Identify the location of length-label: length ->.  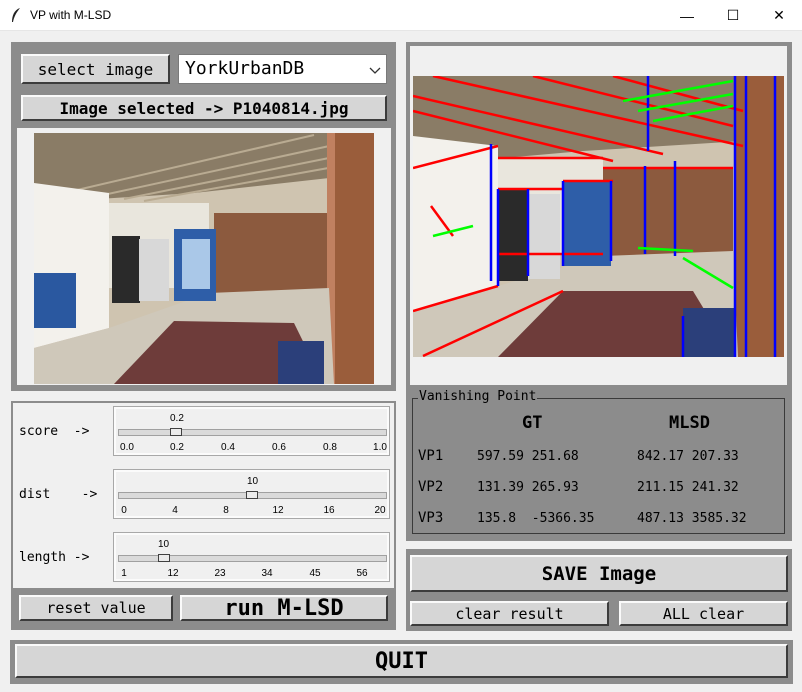
(54, 557).